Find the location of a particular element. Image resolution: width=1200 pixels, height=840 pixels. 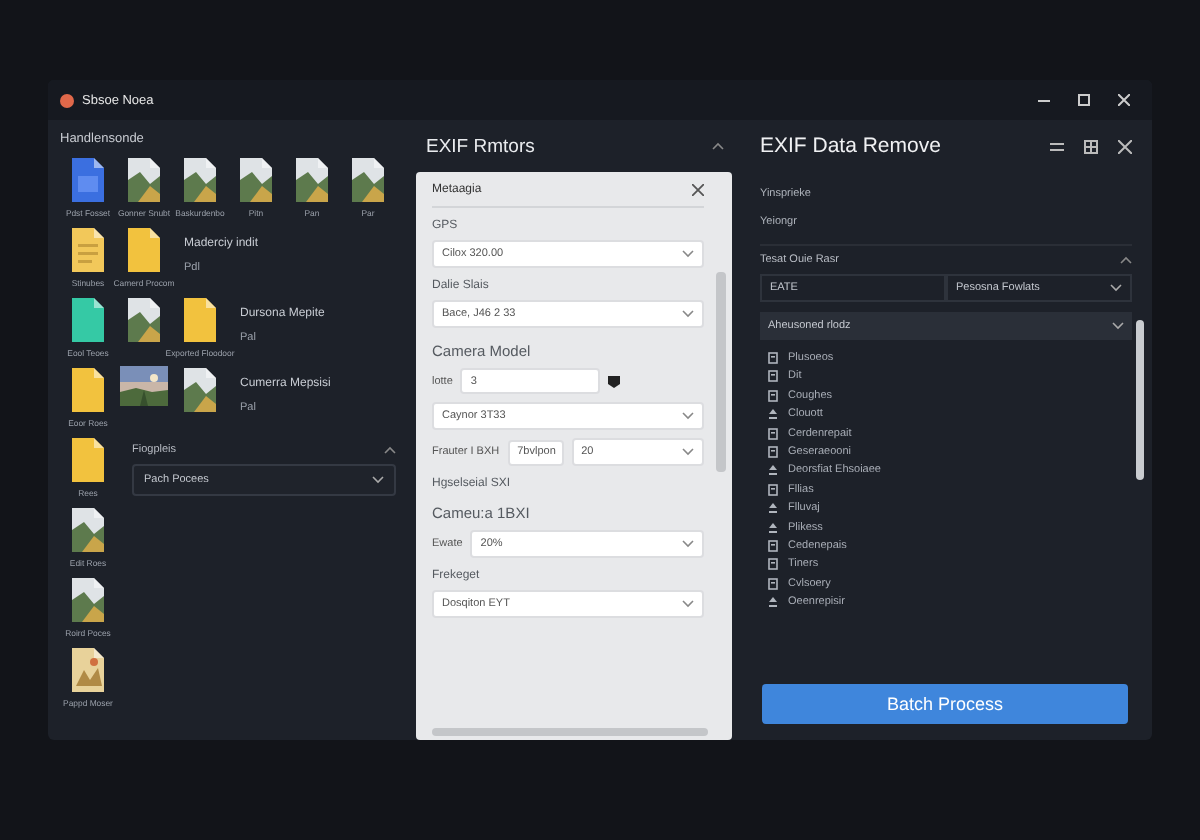

menu-icon is located at coordinates (1057, 146).